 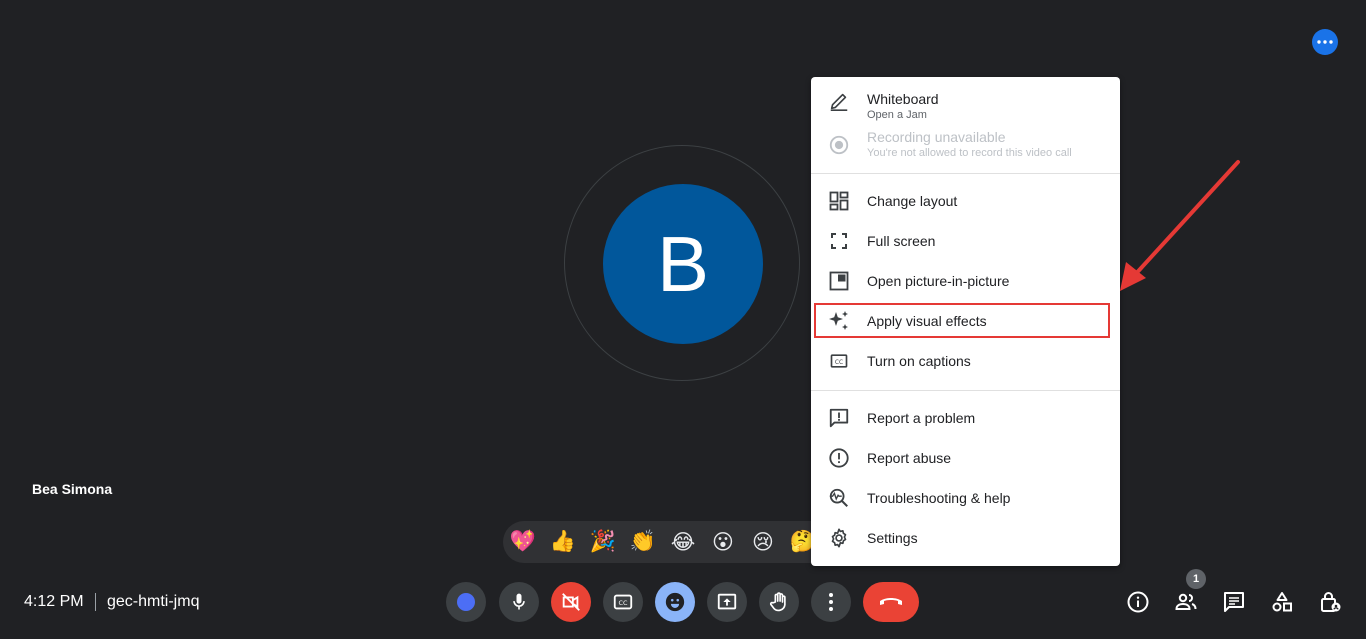 I want to click on mic-icon, so click(x=519, y=601).